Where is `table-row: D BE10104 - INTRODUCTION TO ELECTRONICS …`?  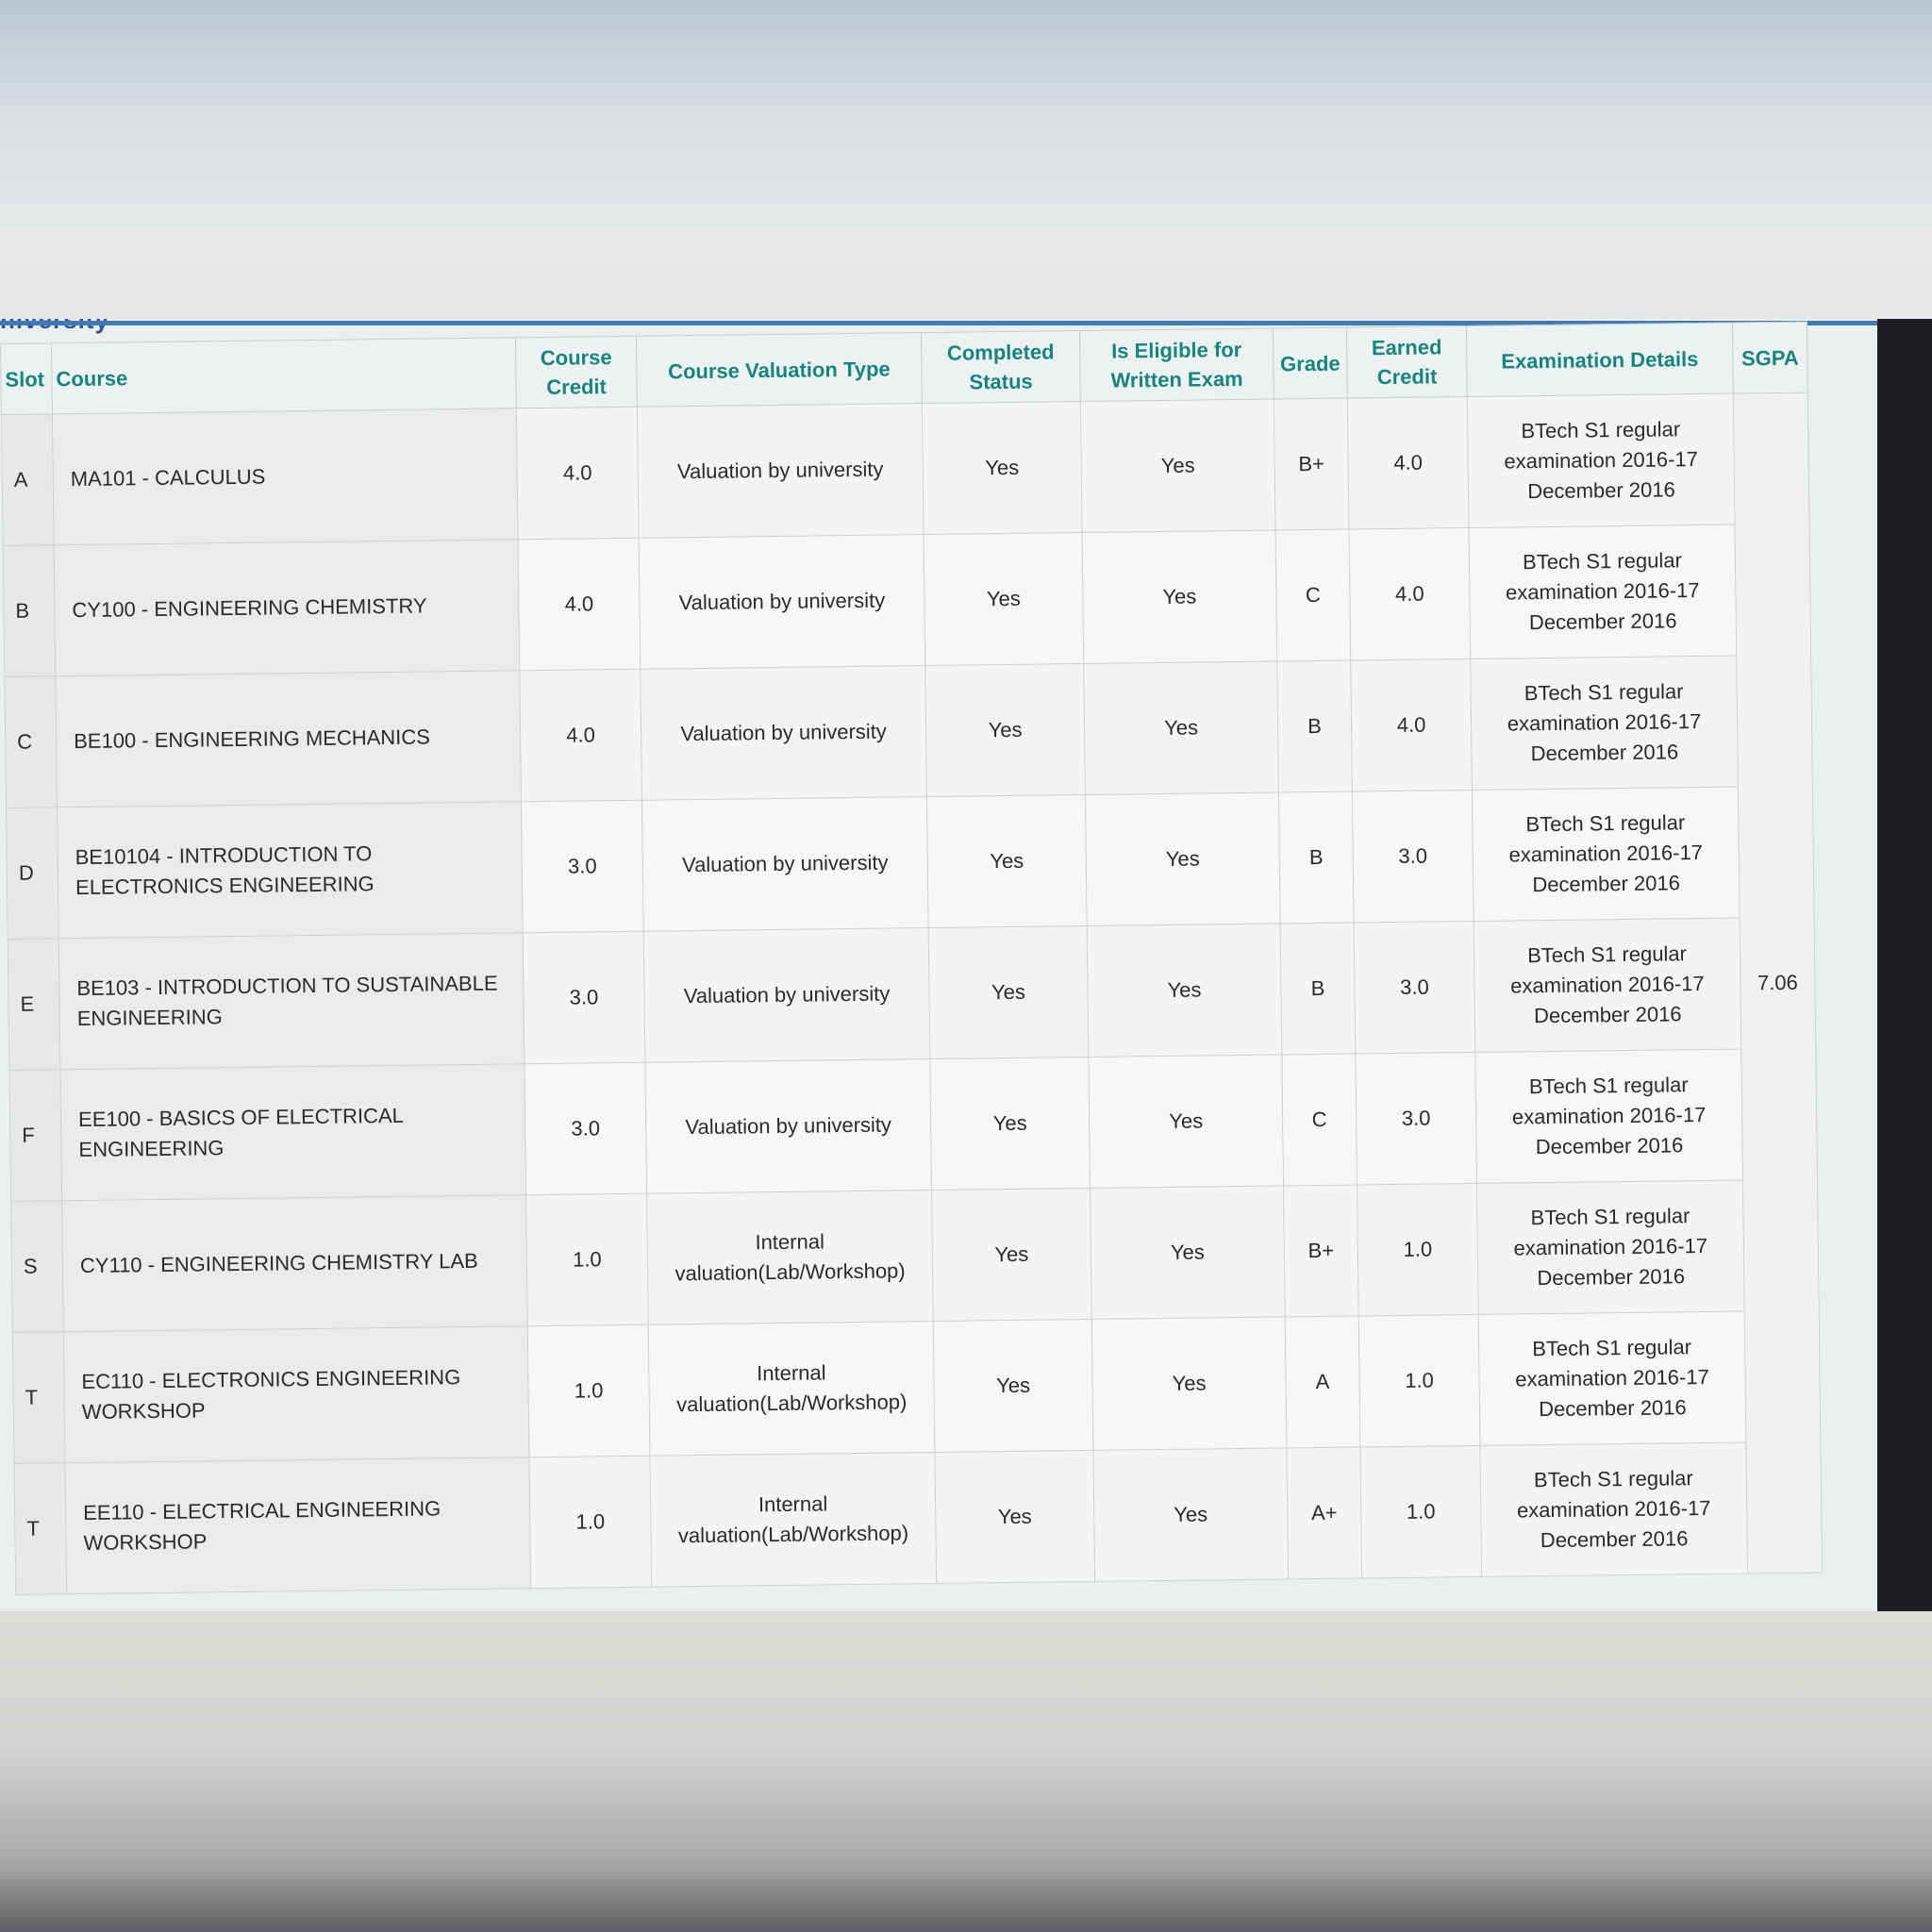 table-row: D BE10104 - INTRODUCTION TO ELECTRONICS … is located at coordinates (910, 863).